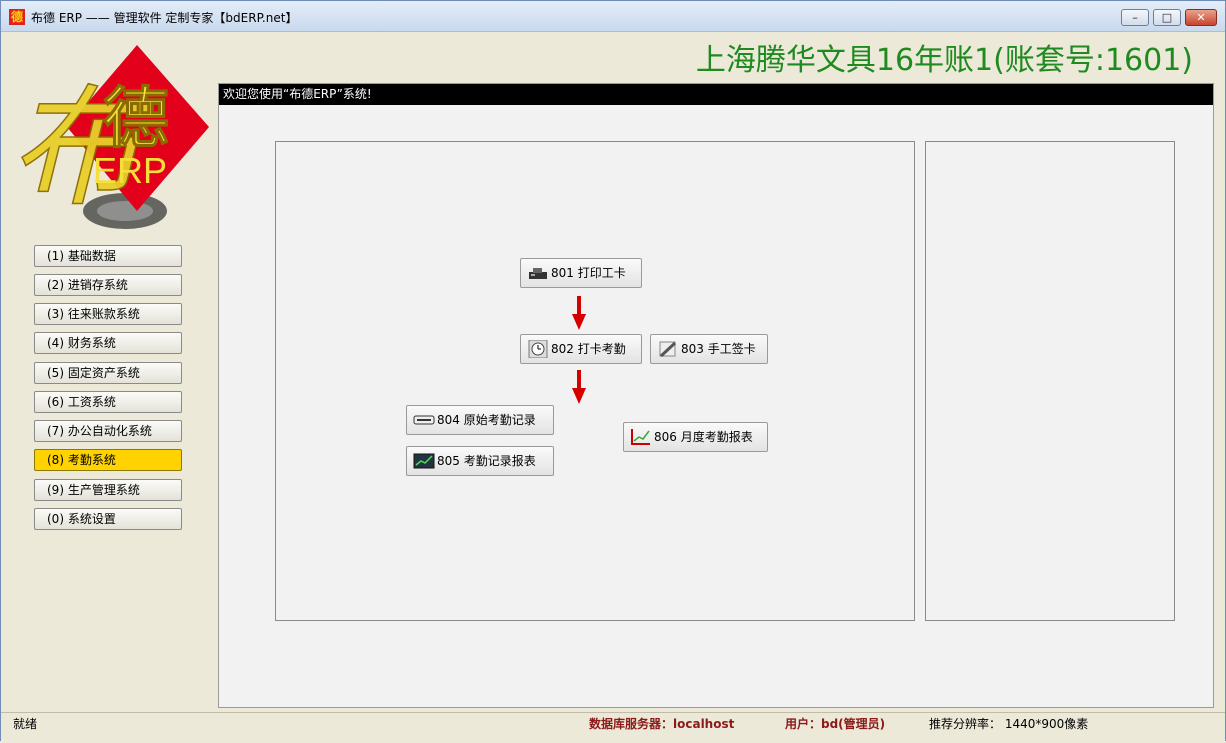 The height and width of the screenshot is (743, 1226). I want to click on sidebar-item-fixed-assets: (5) 固定资产系统, so click(108, 373).